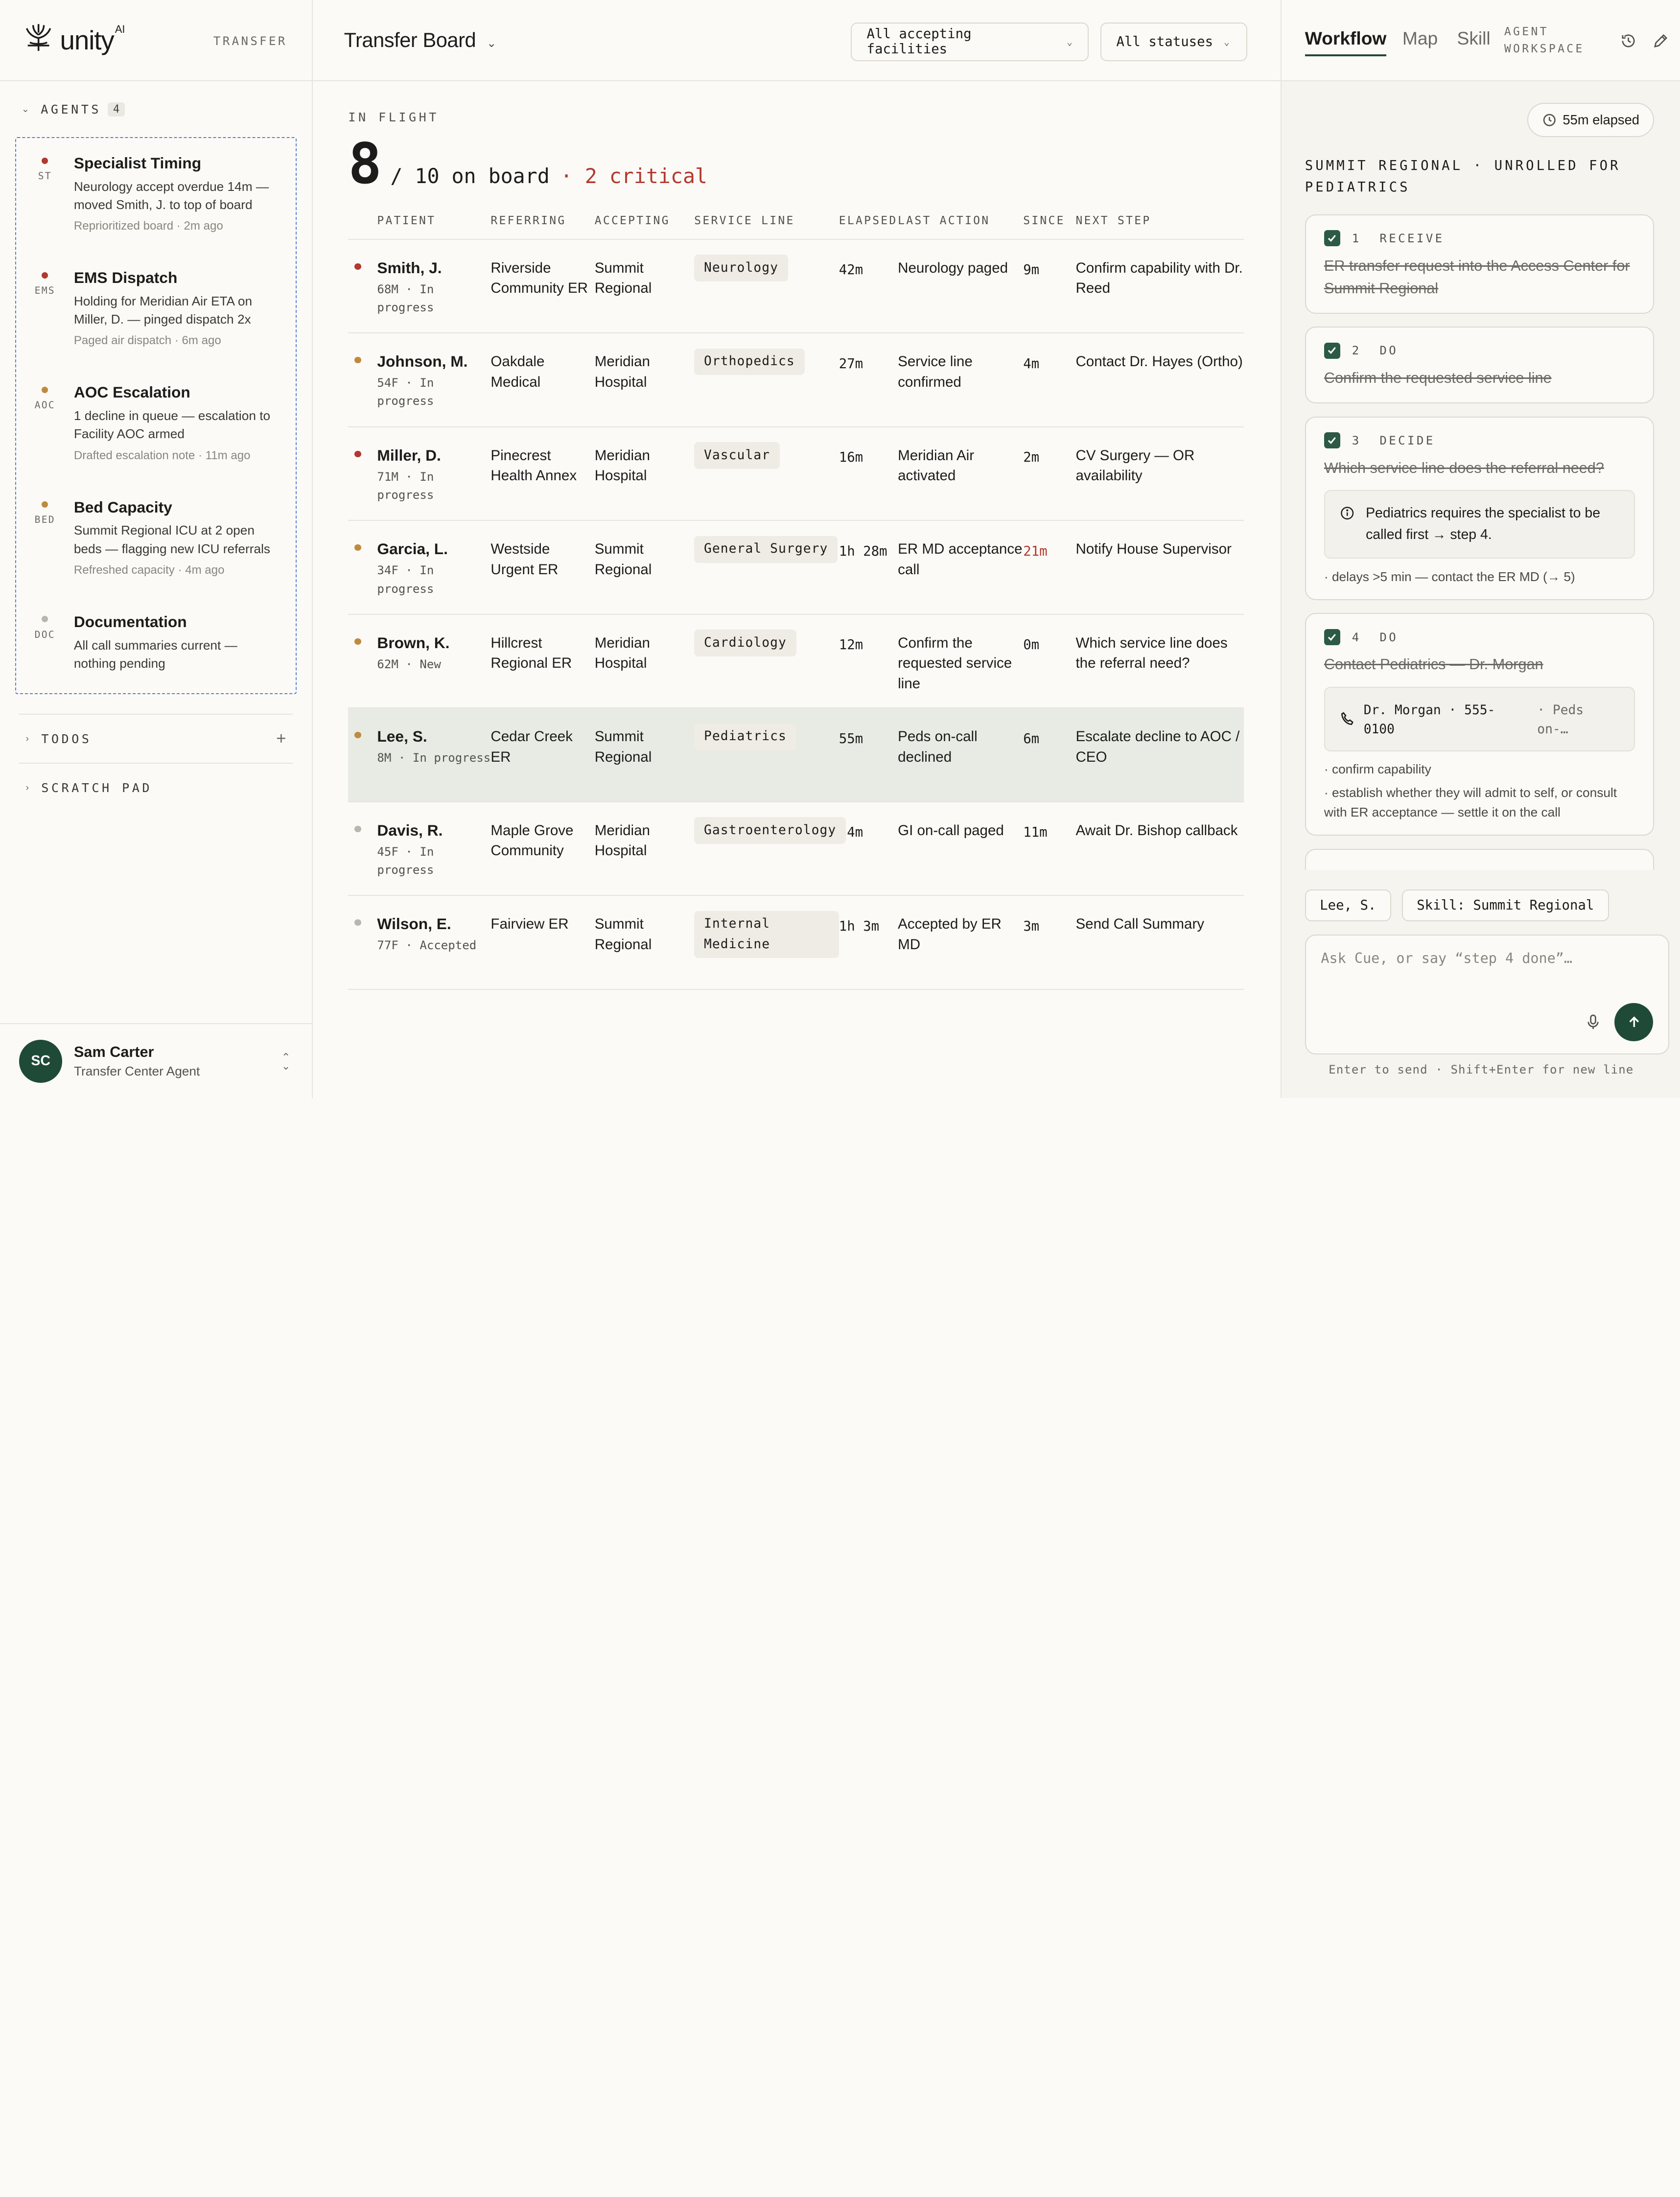 This screenshot has height=2197, width=1680. Describe the element at coordinates (131, 392) in the screenshot. I see `agent-title: AOC Escalation` at that location.